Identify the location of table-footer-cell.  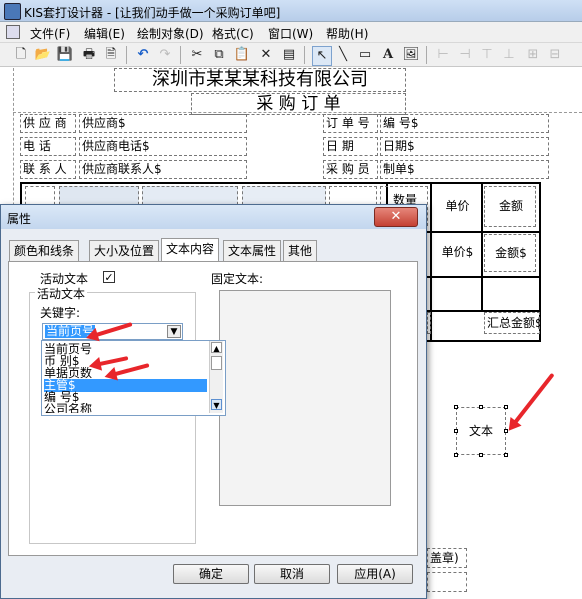
(429, 323).